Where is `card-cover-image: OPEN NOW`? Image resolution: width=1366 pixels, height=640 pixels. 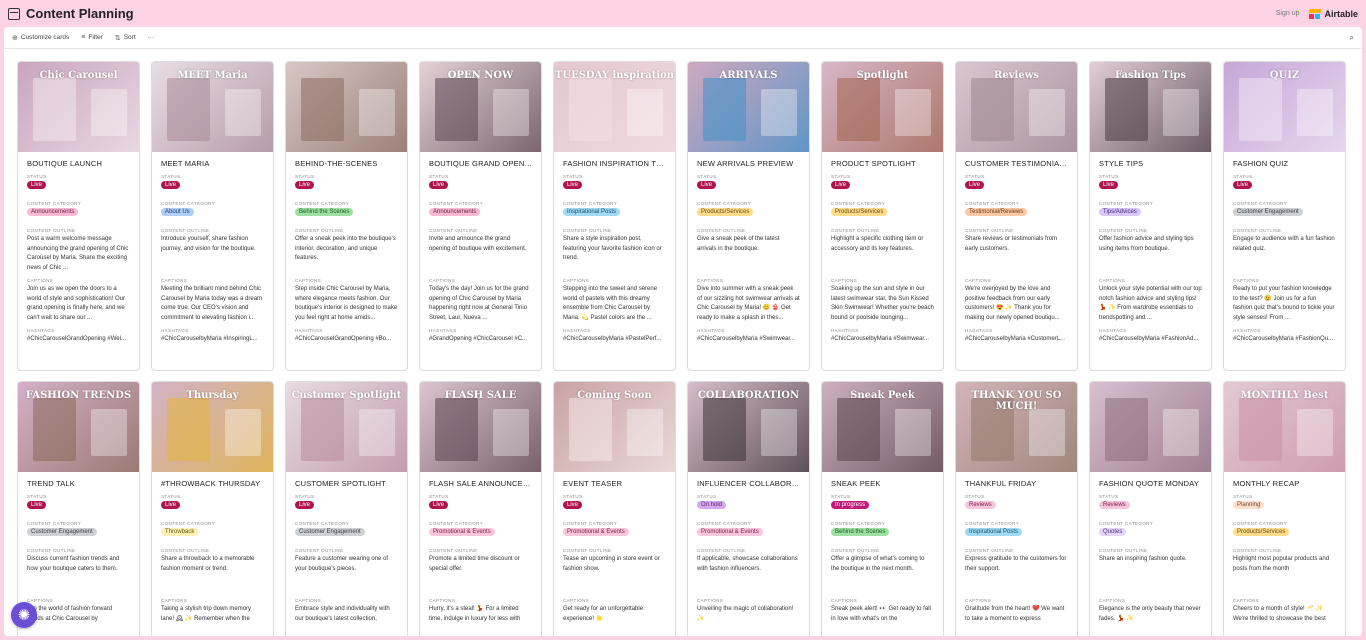 card-cover-image: OPEN NOW is located at coordinates (480, 107).